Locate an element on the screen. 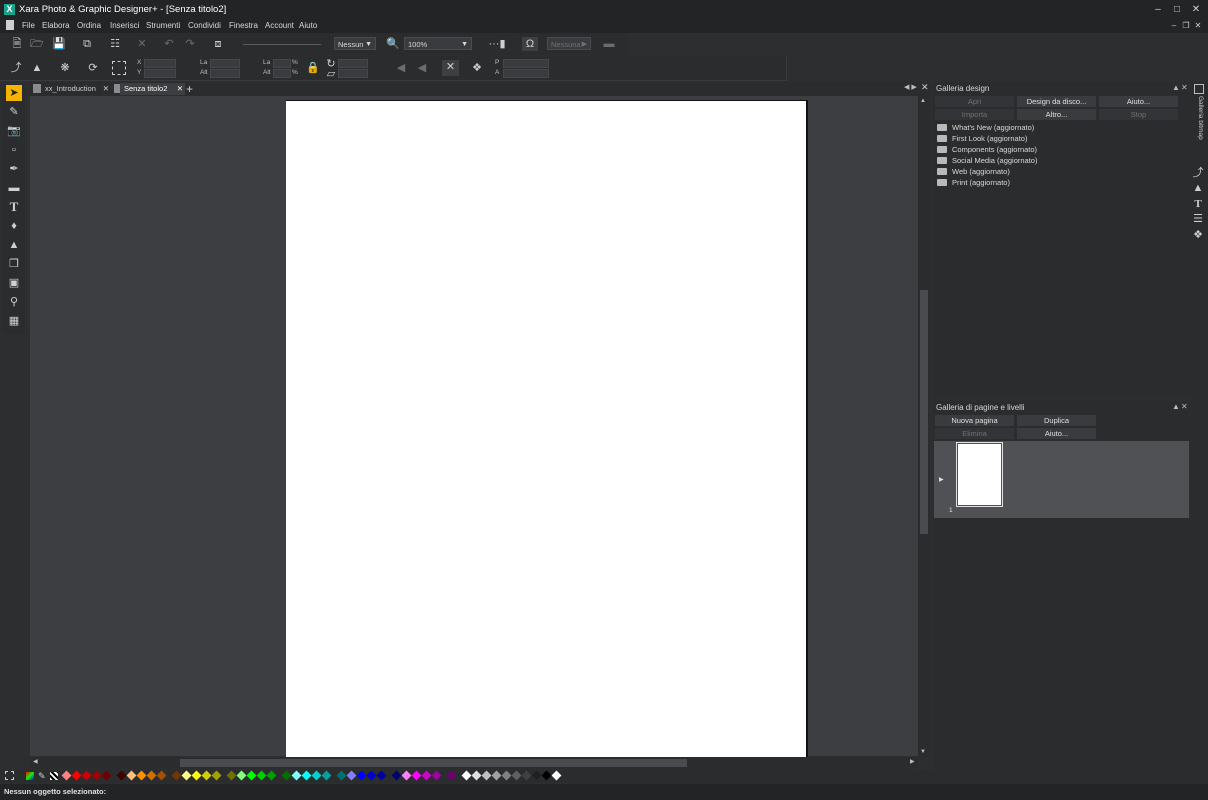 This screenshot has width=1208, height=800. vertical-scroll-thumb is located at coordinates (924, 412).